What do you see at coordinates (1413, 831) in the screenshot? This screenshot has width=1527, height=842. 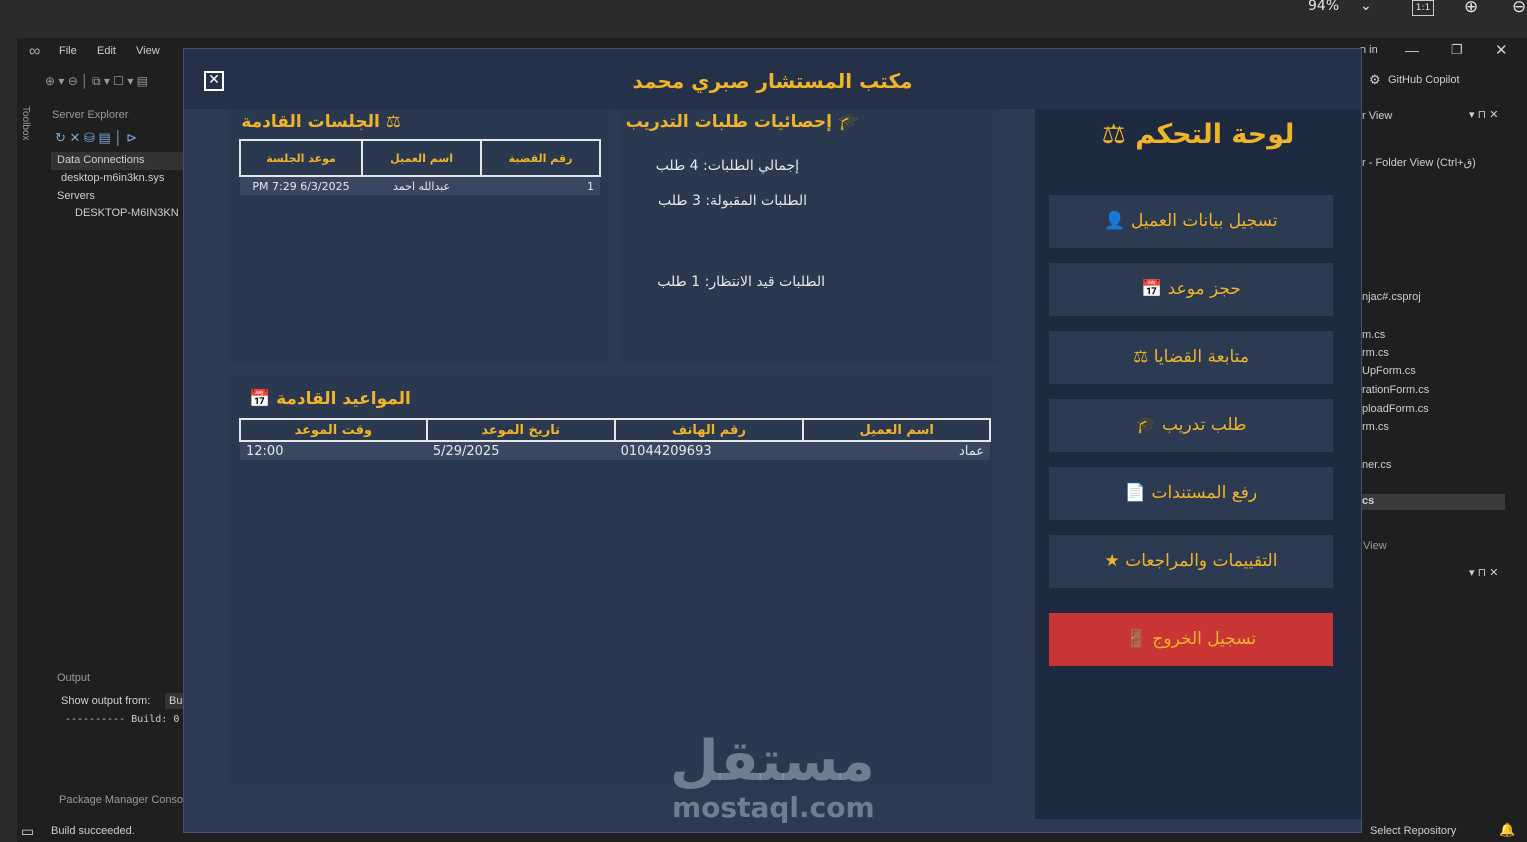 I see `select-repository: Select Repository` at bounding box center [1413, 831].